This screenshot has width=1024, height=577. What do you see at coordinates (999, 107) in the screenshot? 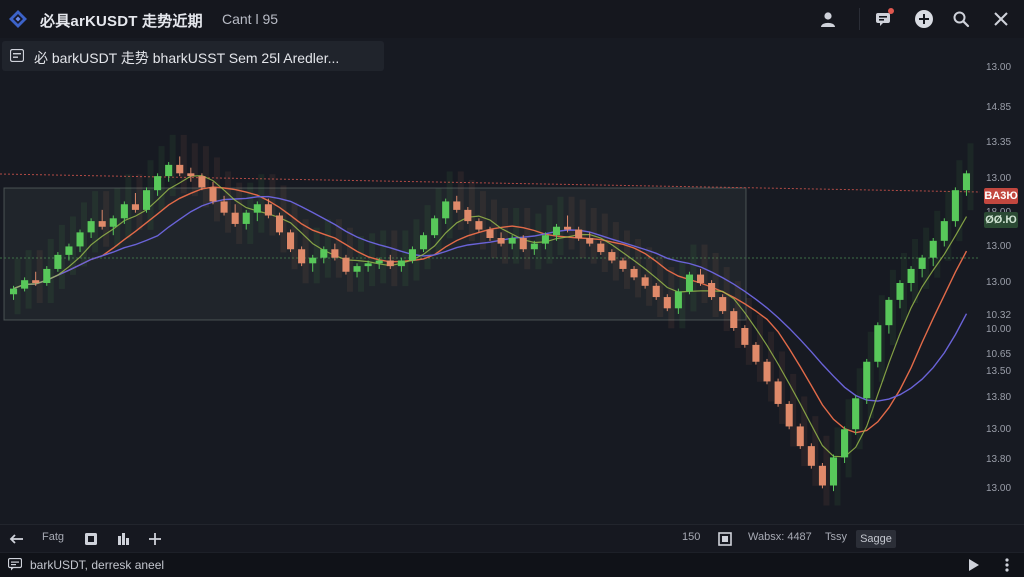
I see `price-axis-label: 14.85` at bounding box center [999, 107].